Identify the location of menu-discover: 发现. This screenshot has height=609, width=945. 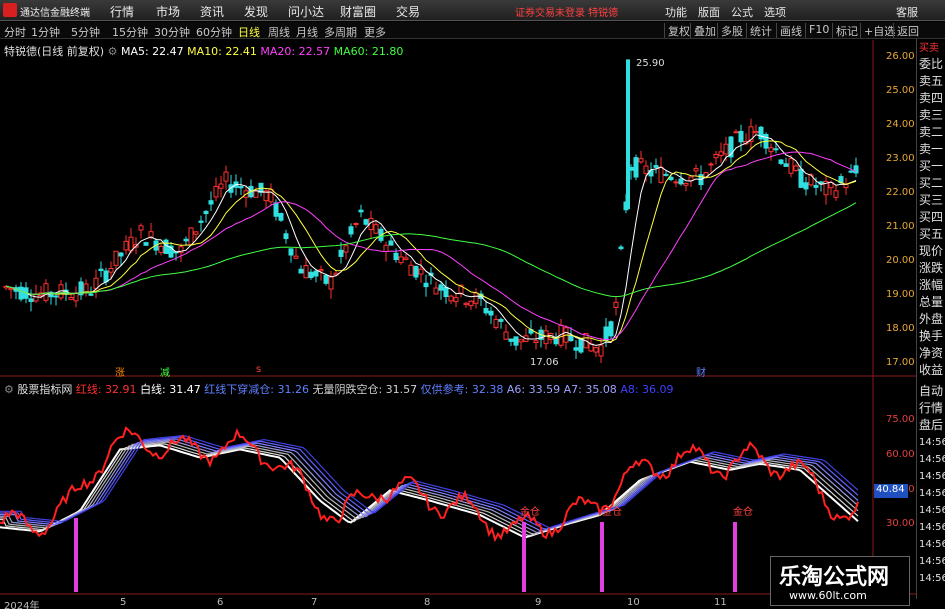
(256, 11).